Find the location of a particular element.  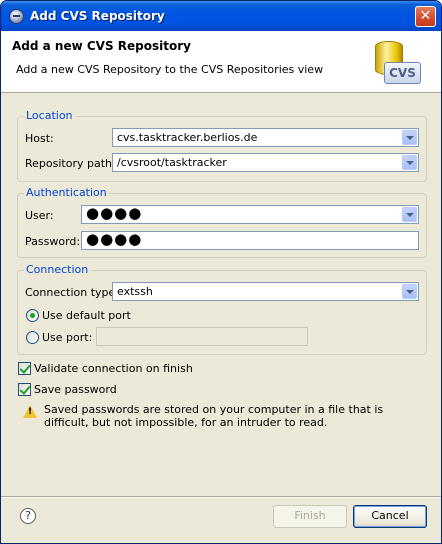

location-legend: Location is located at coordinates (49, 115).